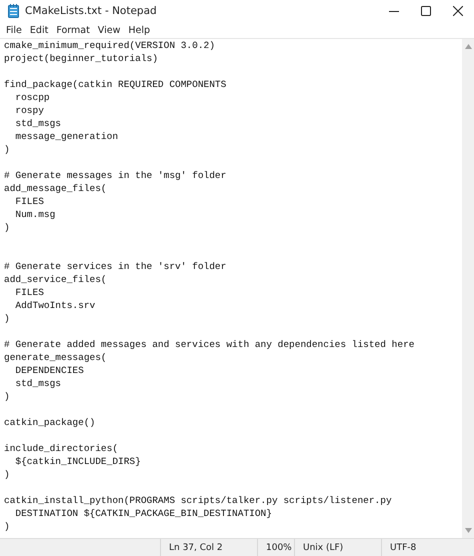  I want to click on scroll-down-icon, so click(468, 530).